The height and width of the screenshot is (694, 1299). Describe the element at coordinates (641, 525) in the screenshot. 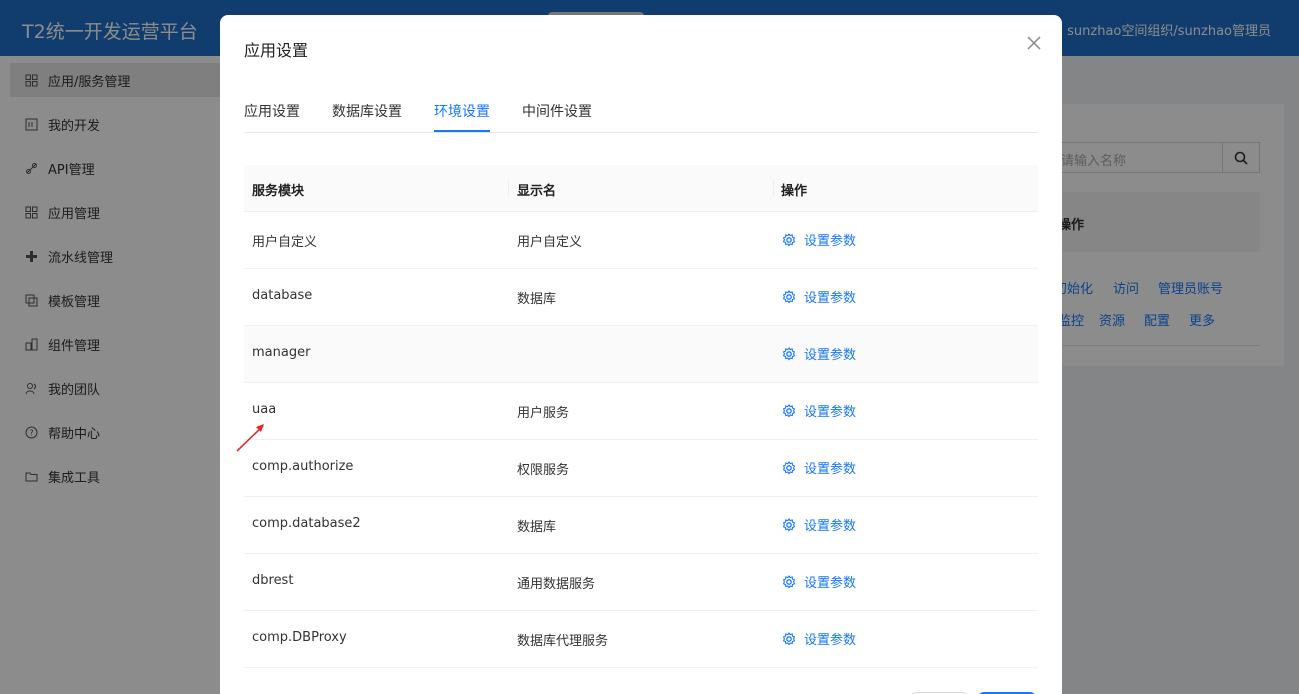

I see `table-row: comp.database2 数据库 设置参数` at that location.